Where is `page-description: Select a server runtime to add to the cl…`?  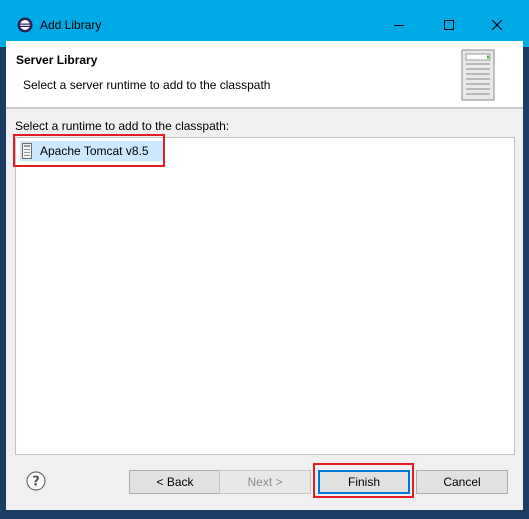
page-description: Select a server runtime to add to the cl… is located at coordinates (147, 85).